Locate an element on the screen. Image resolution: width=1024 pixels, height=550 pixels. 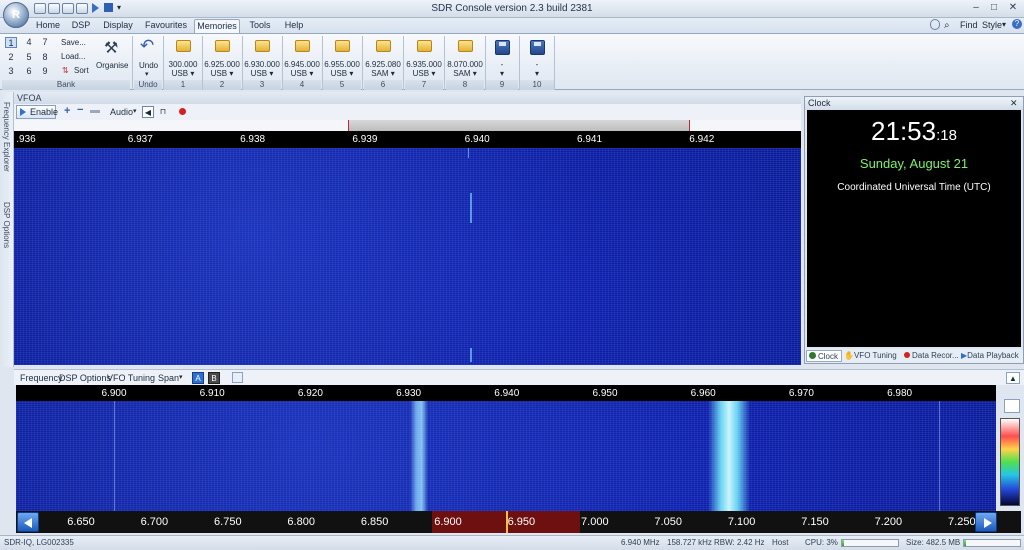
vfo-filter-window is located at coordinates (519, 125).